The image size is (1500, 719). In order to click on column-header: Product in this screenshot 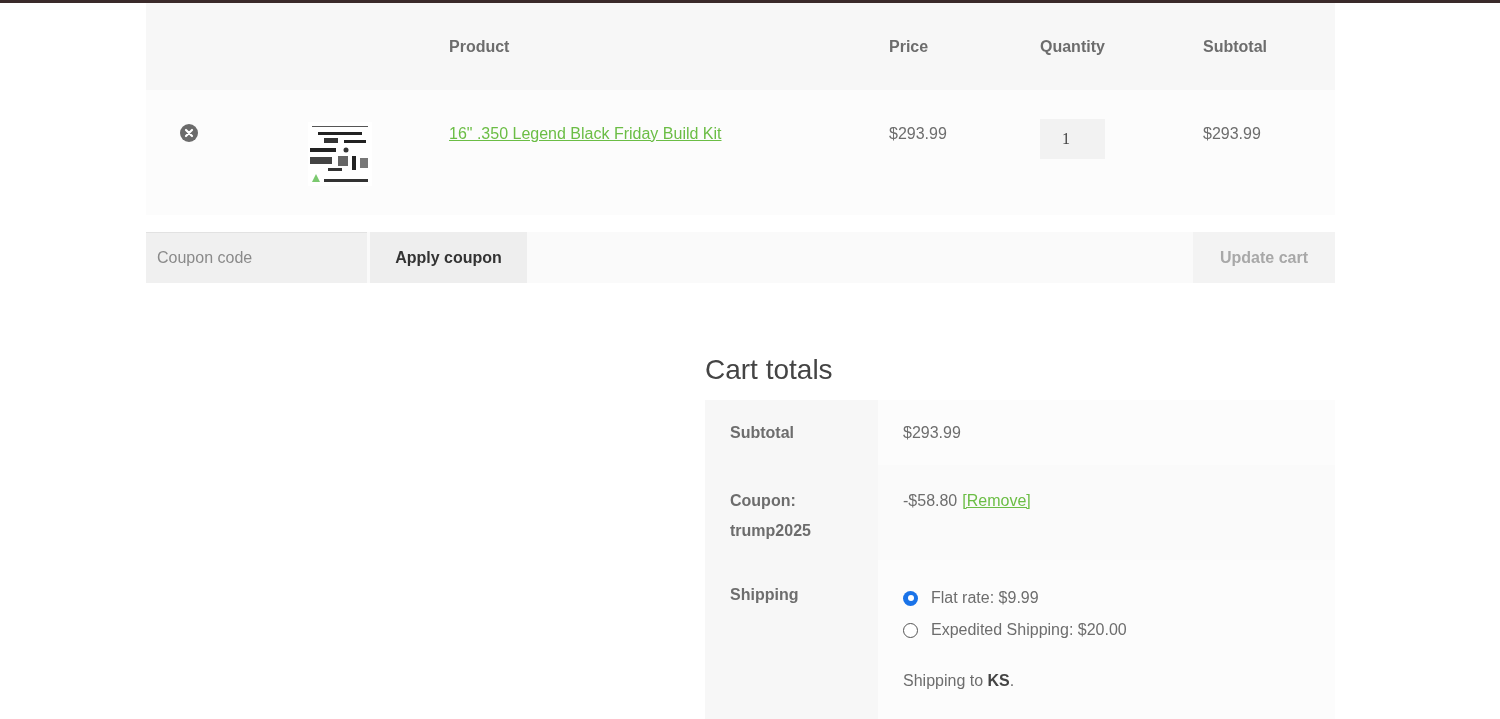, I will do `click(479, 46)`.